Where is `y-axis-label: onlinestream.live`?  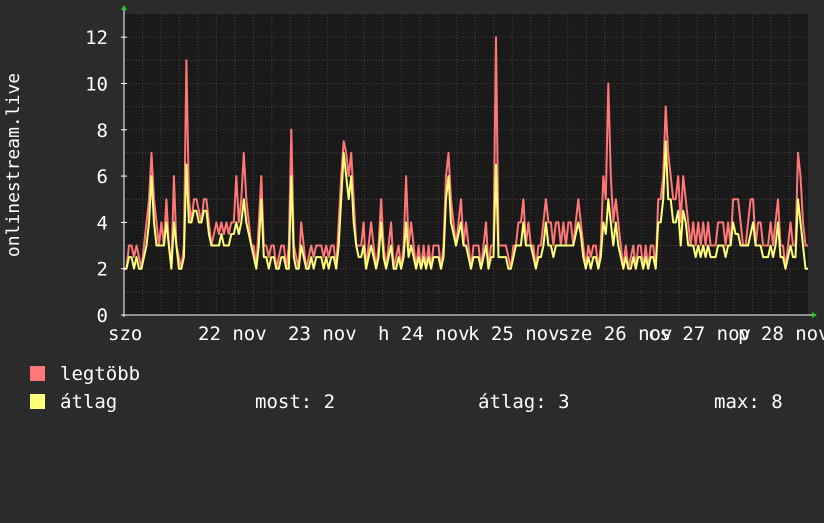 y-axis-label: onlinestream.live is located at coordinates (13, 165).